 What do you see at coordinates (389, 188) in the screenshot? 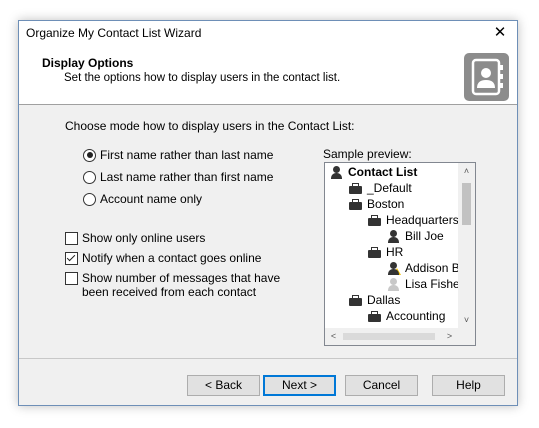
I see `tree-node-label: _Default` at bounding box center [389, 188].